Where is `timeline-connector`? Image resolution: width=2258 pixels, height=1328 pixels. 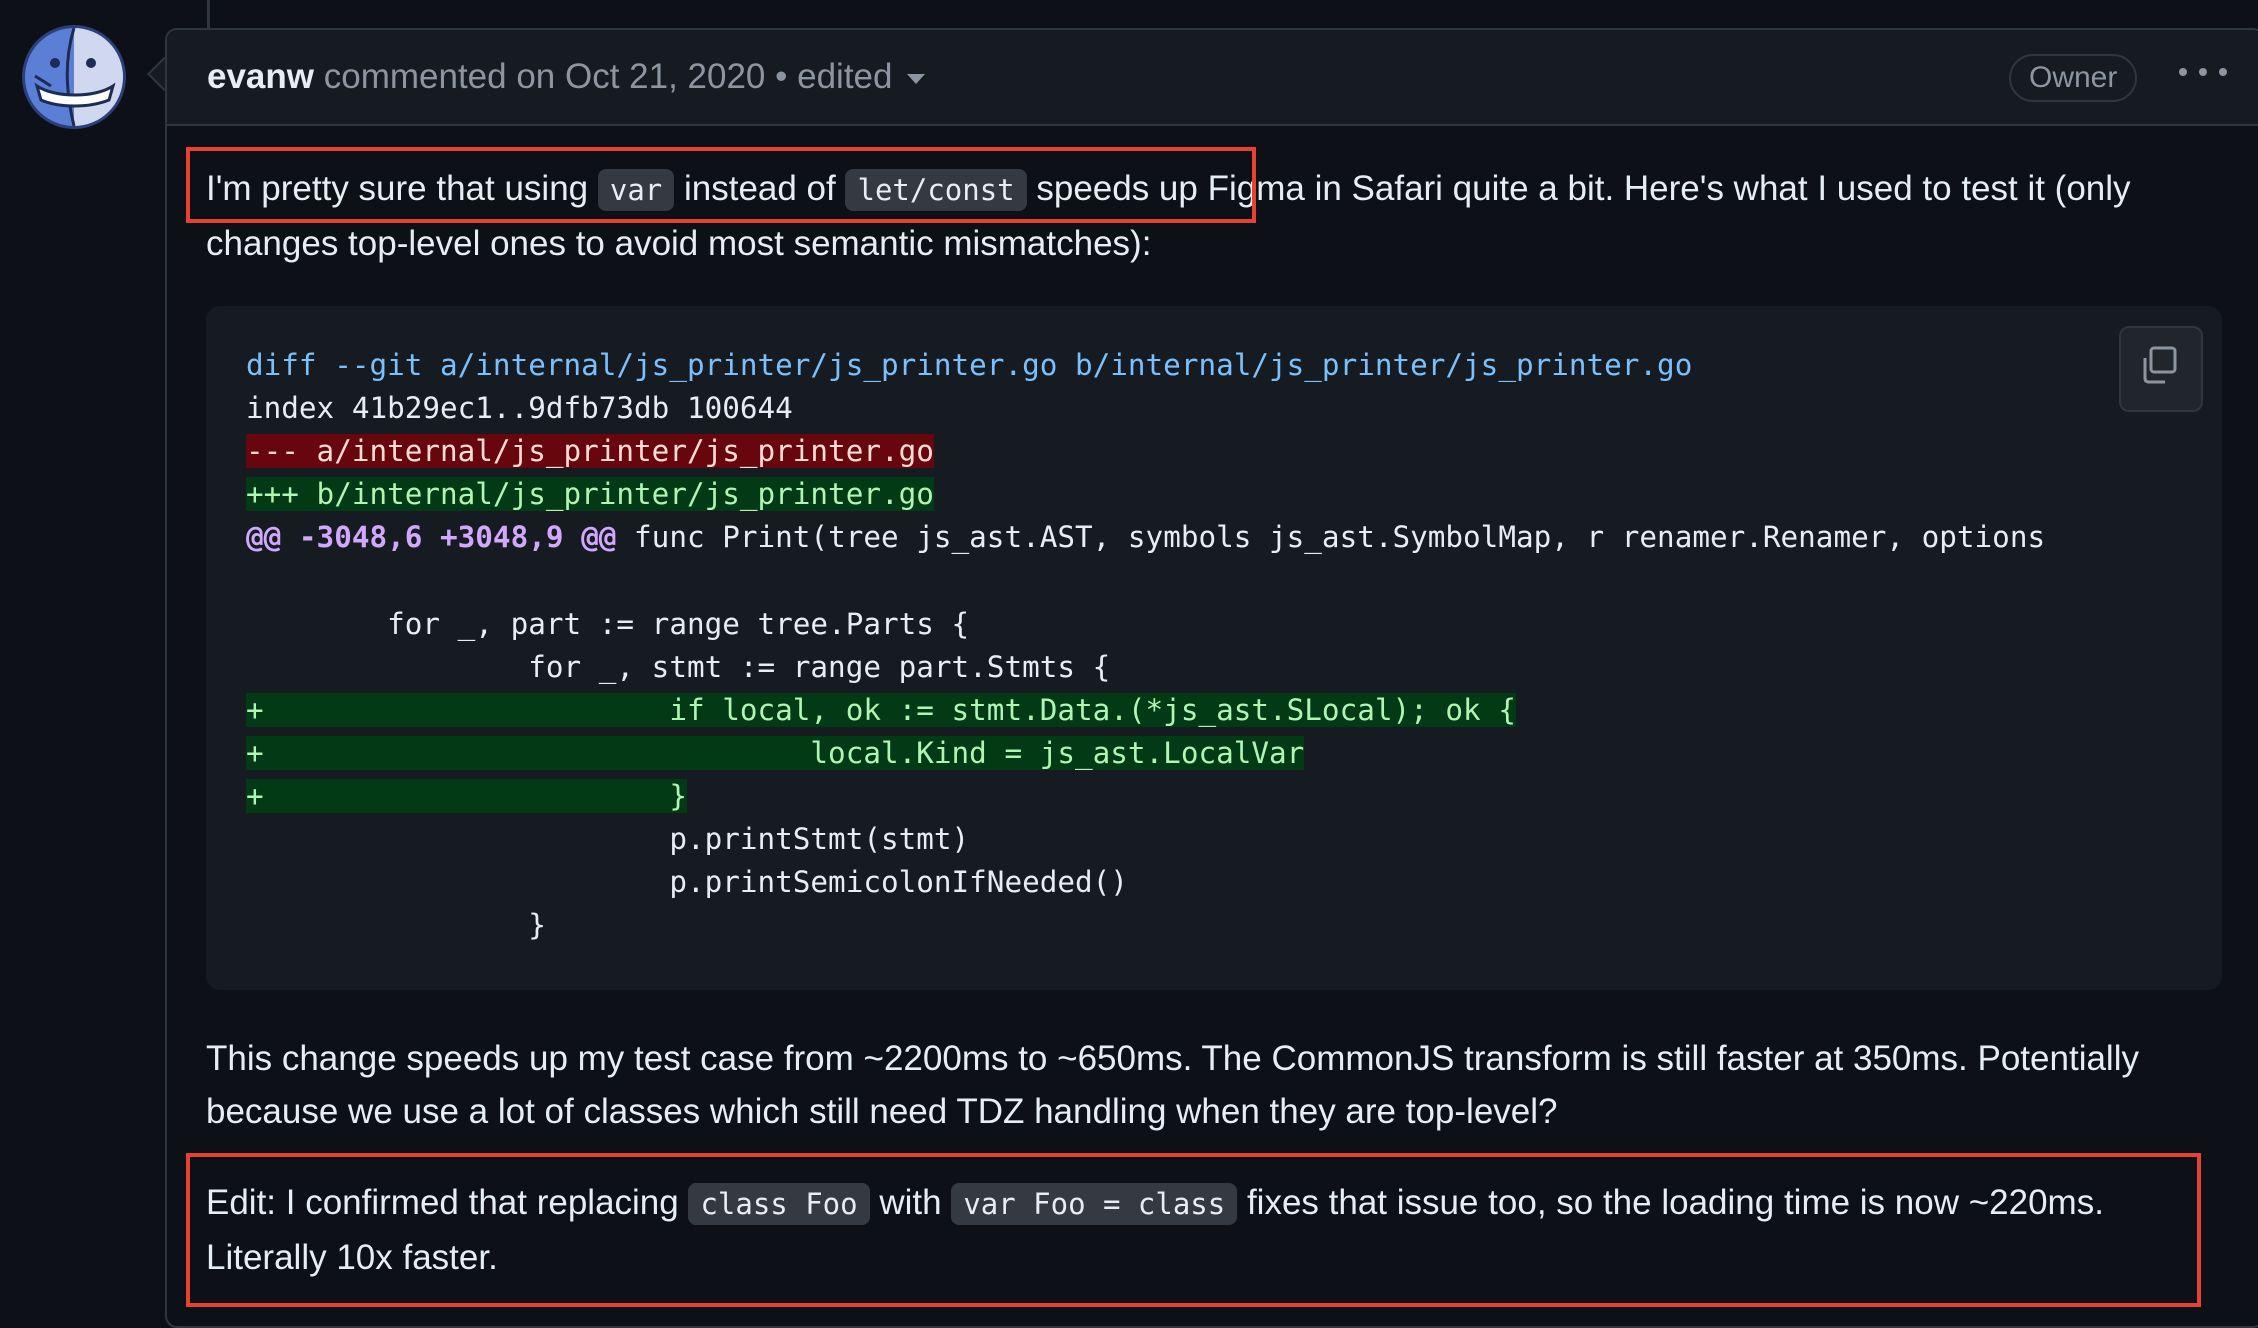 timeline-connector is located at coordinates (208, 14).